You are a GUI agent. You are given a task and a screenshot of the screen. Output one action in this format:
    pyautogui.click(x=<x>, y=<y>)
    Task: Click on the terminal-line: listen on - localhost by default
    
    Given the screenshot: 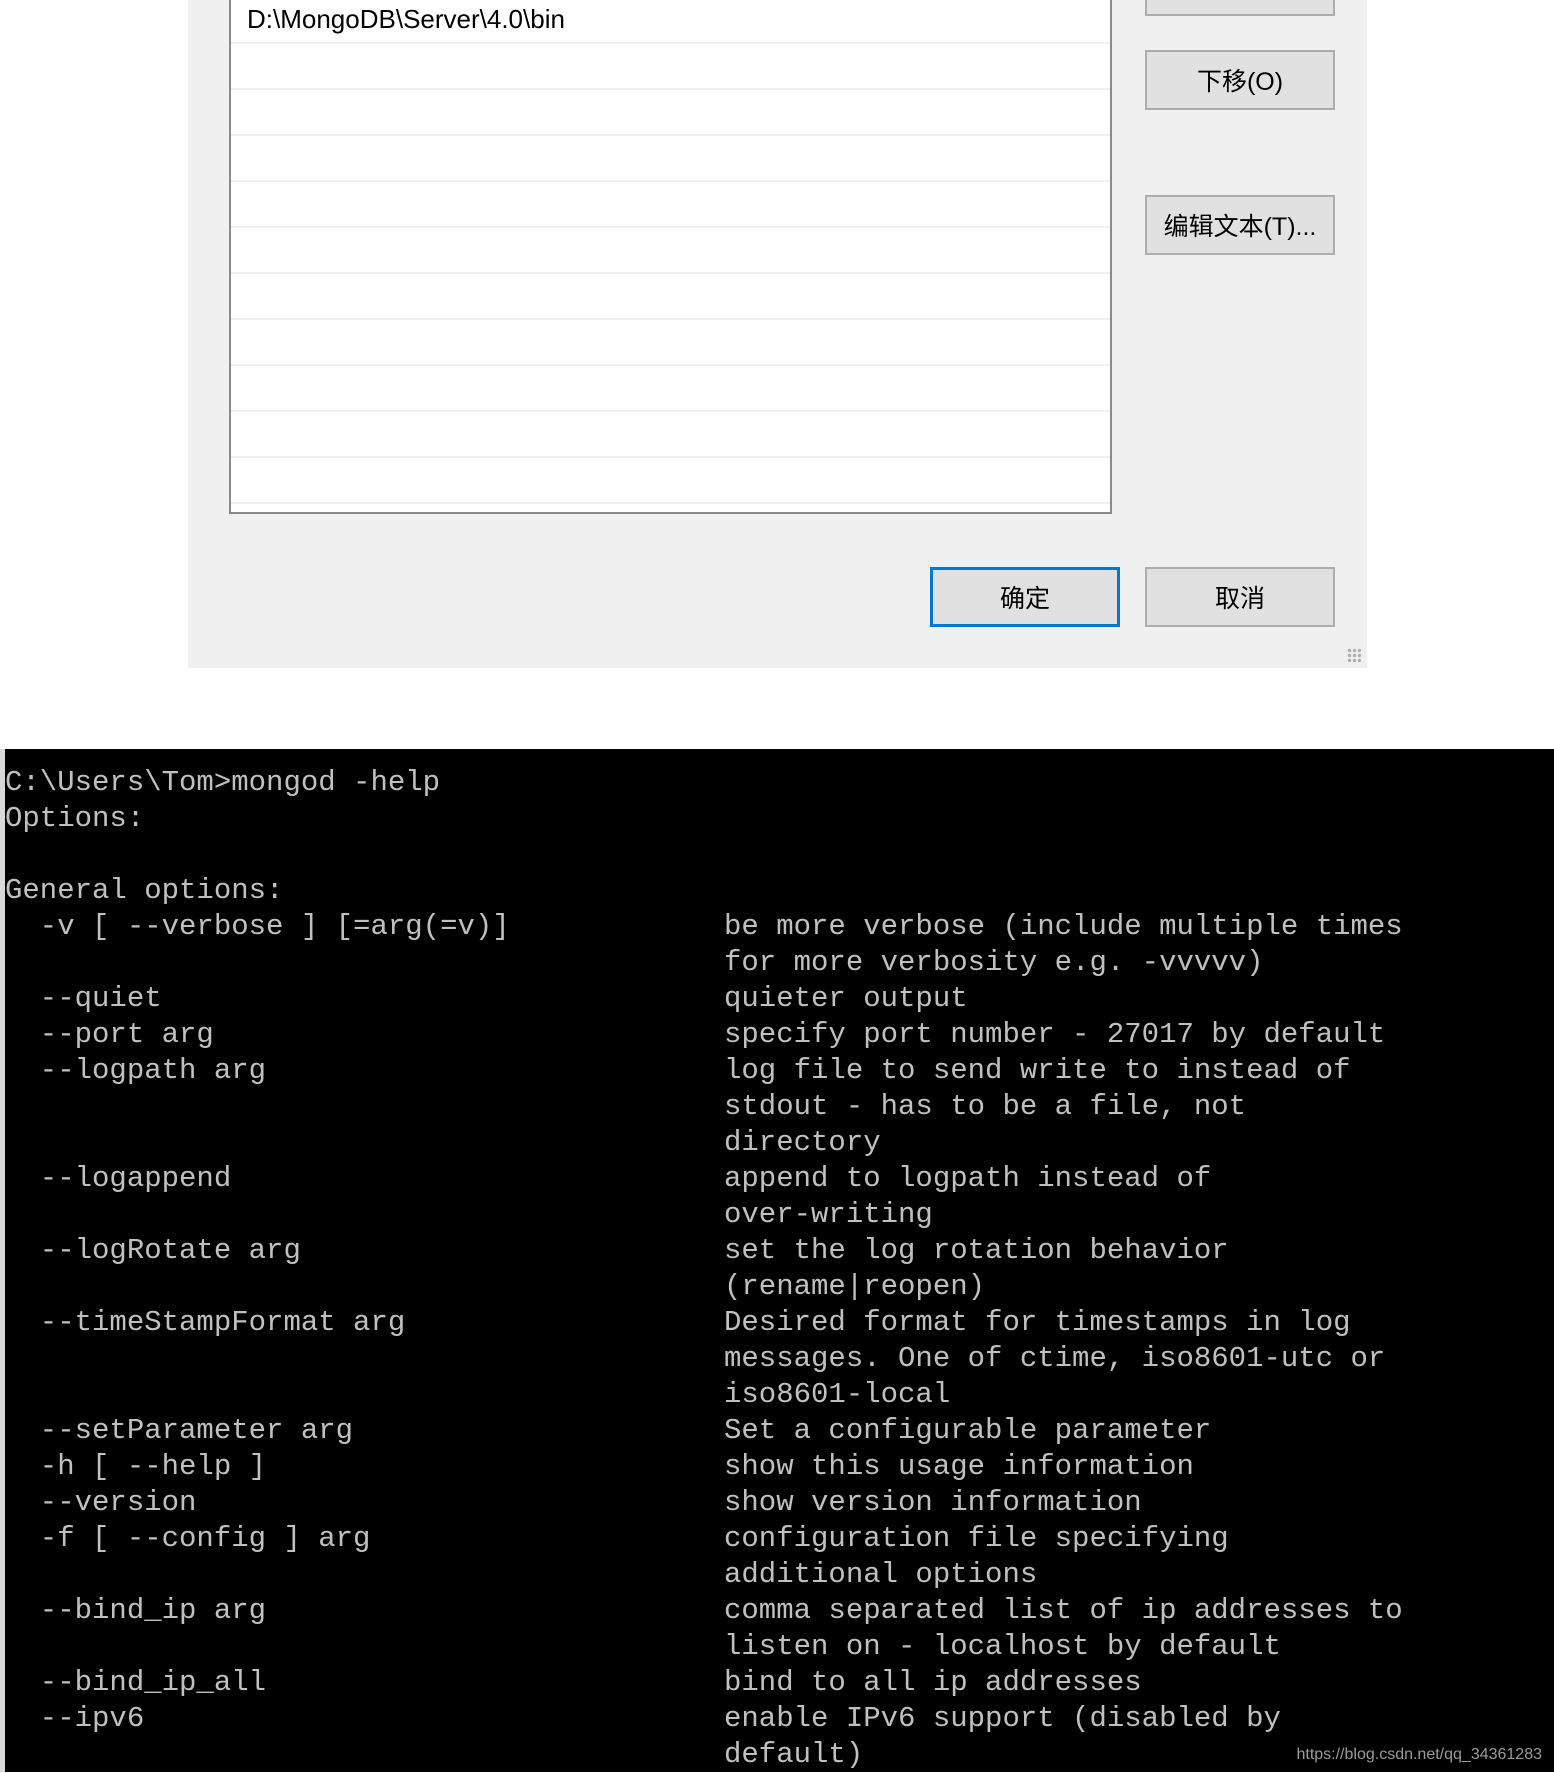 What is the action you would take?
    pyautogui.click(x=779, y=1647)
    